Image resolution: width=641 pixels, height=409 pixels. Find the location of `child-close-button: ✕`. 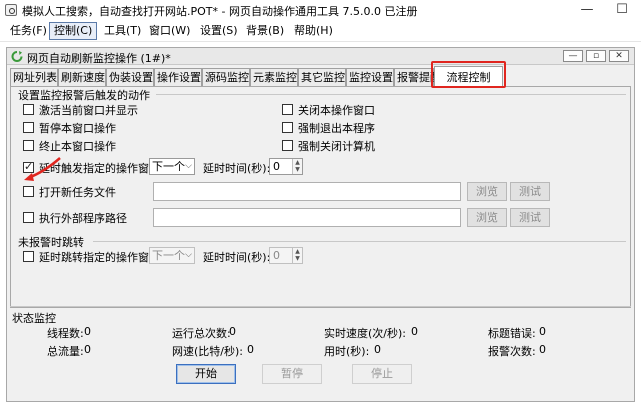

child-close-button: ✕ is located at coordinates (619, 56).